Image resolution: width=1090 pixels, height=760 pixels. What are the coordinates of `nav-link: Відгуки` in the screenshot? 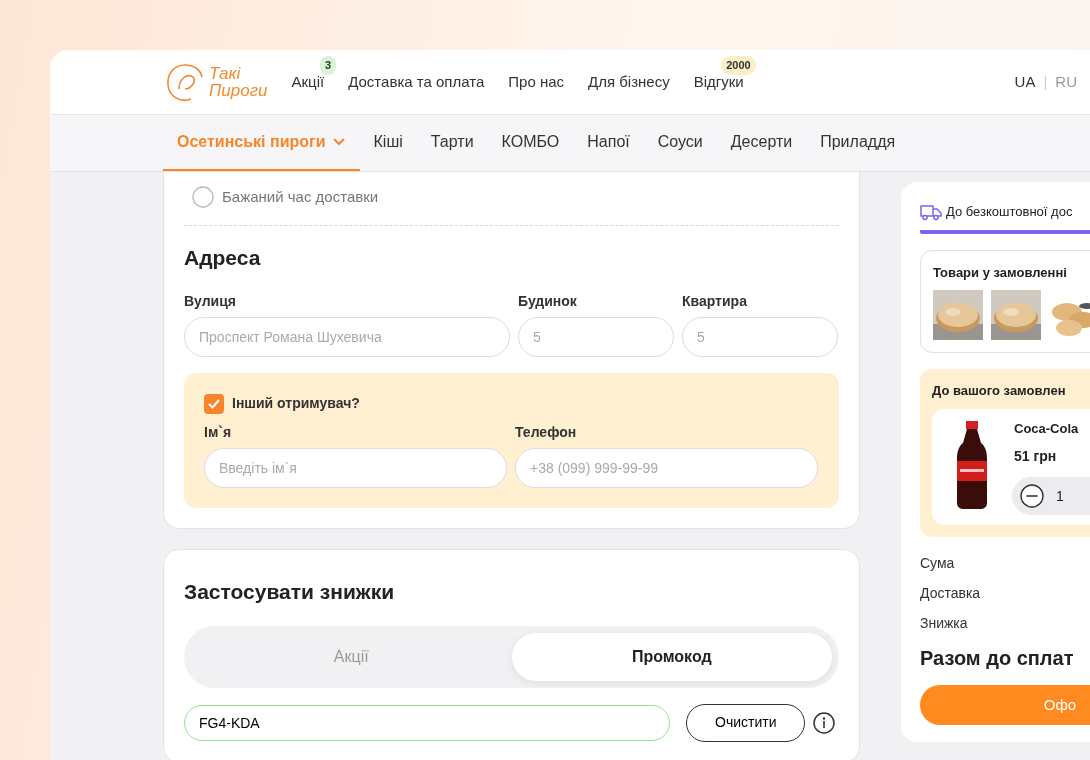 It's located at (718, 81).